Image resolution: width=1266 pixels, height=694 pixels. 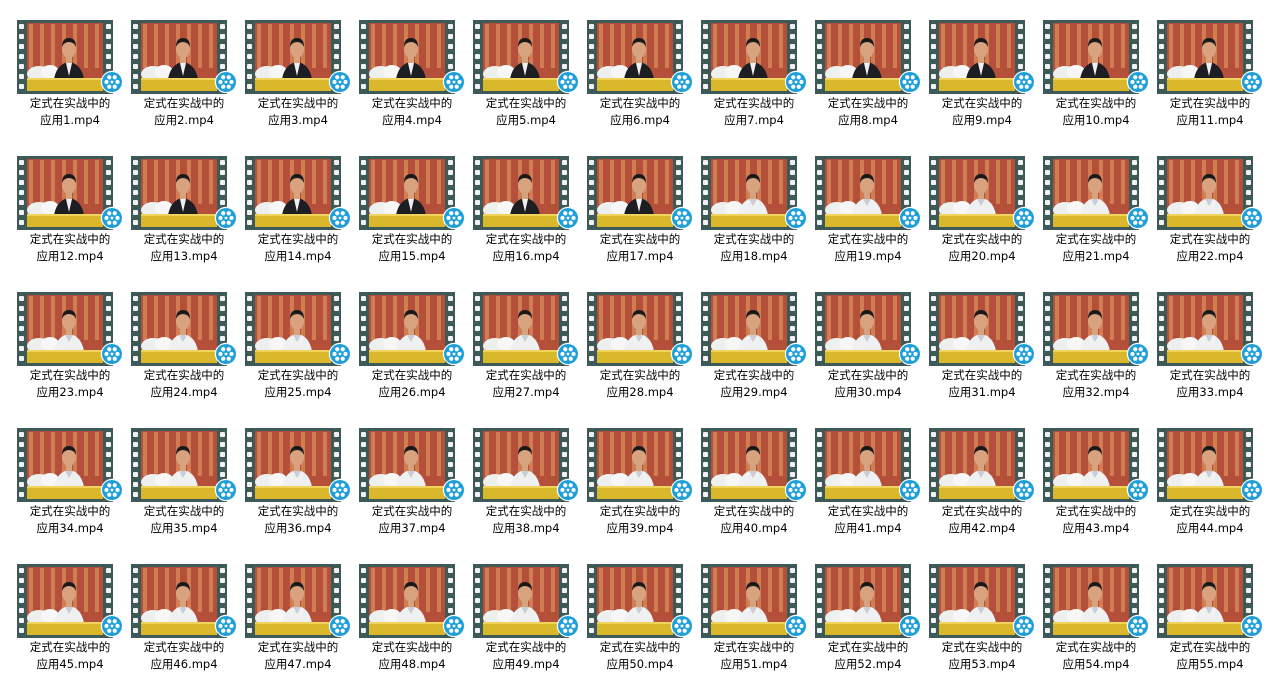 What do you see at coordinates (982, 629) in the screenshot?
I see `file-item: 定式在实战中的 应用53.mp4` at bounding box center [982, 629].